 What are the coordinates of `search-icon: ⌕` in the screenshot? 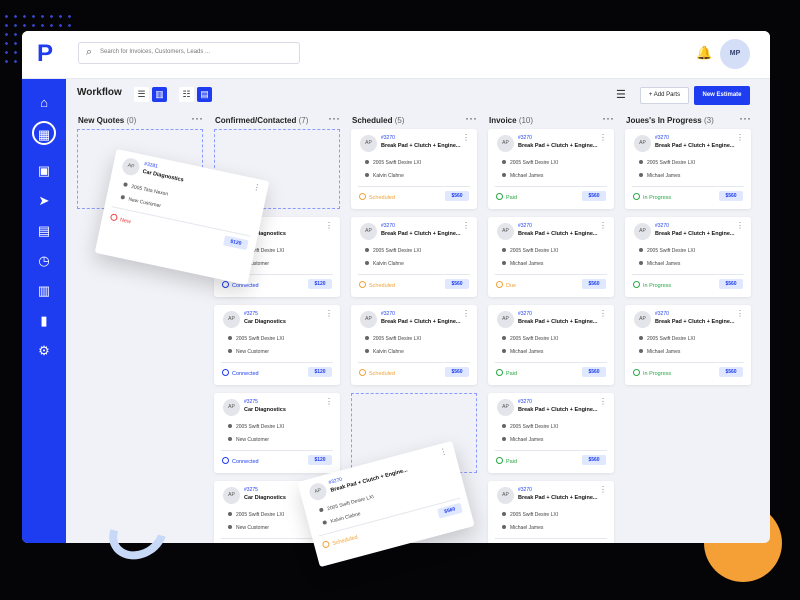 It's located at (89, 52).